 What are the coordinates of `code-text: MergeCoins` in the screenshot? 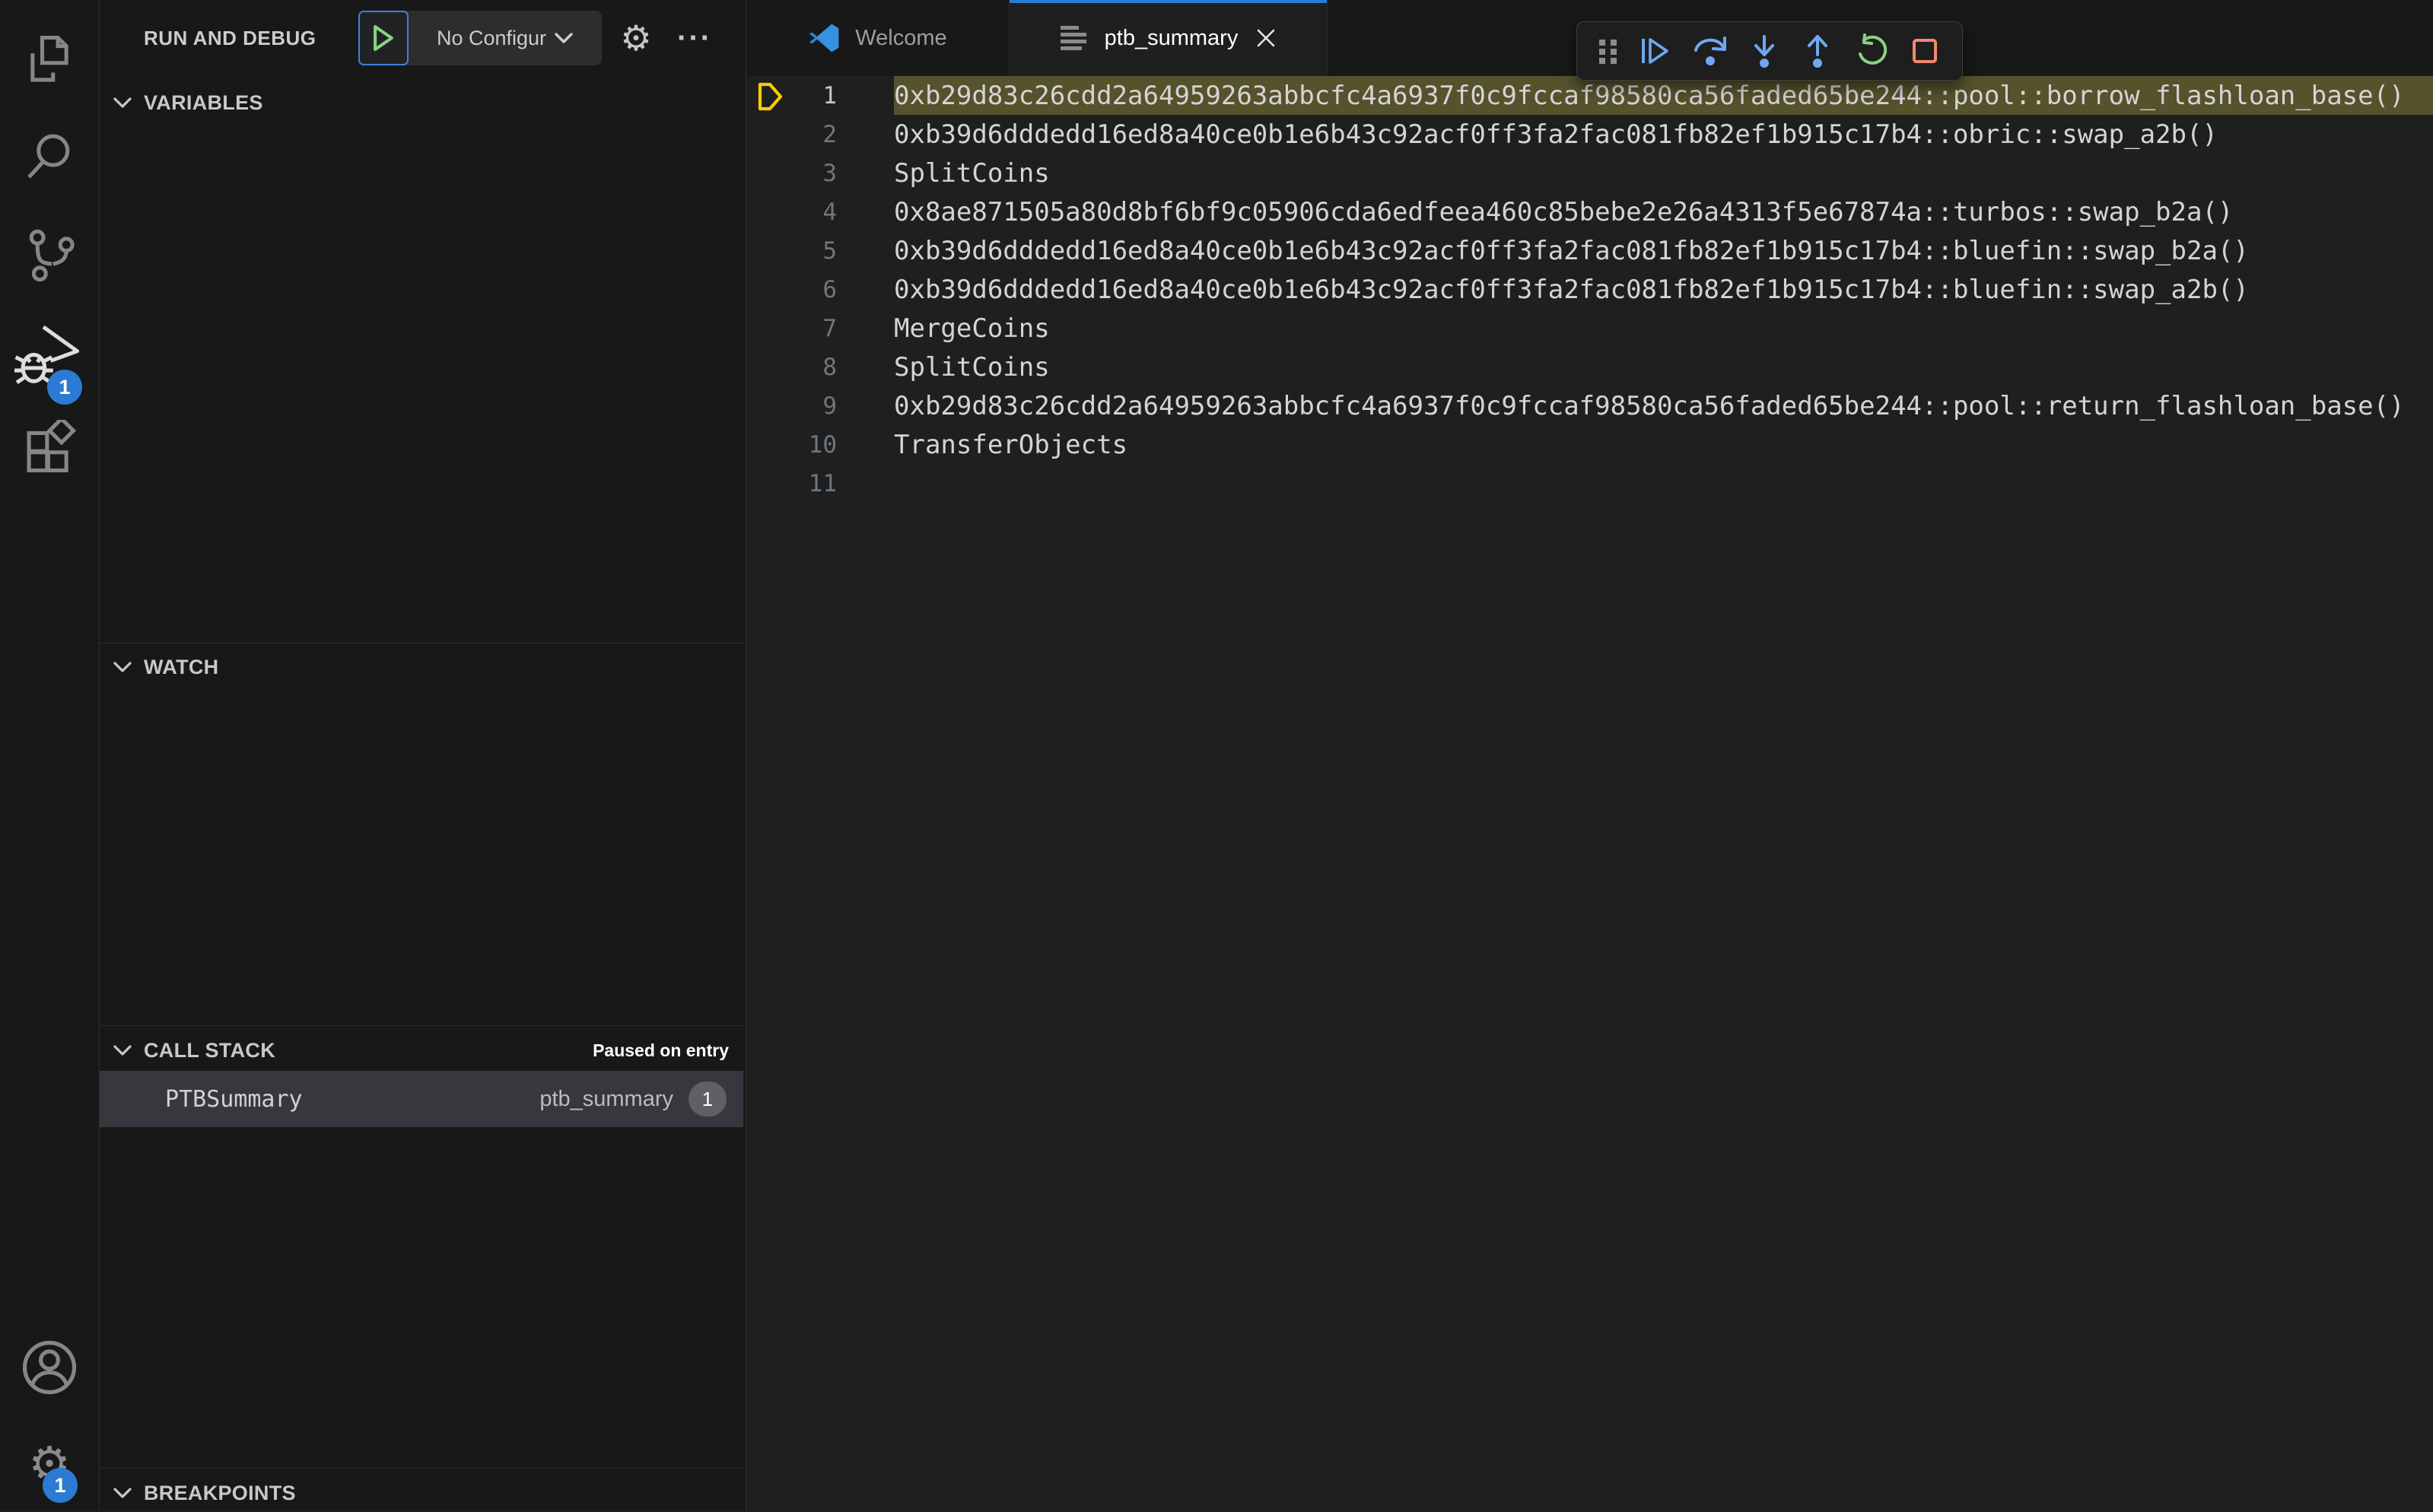 It's located at (1663, 328).